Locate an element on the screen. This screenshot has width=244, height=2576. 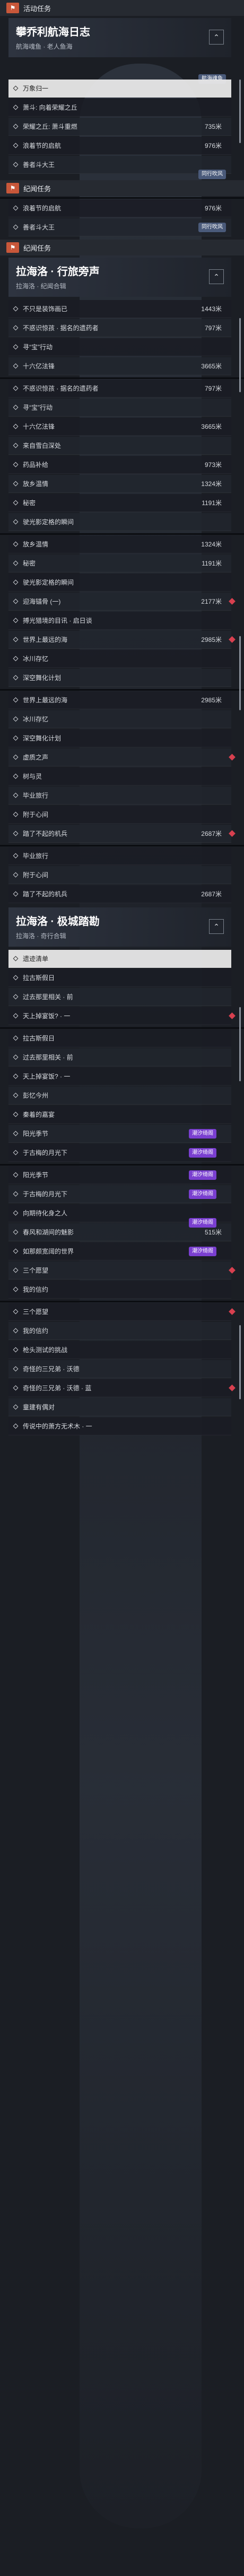
quest-row: 来自雪白深处 is located at coordinates (120, 446).